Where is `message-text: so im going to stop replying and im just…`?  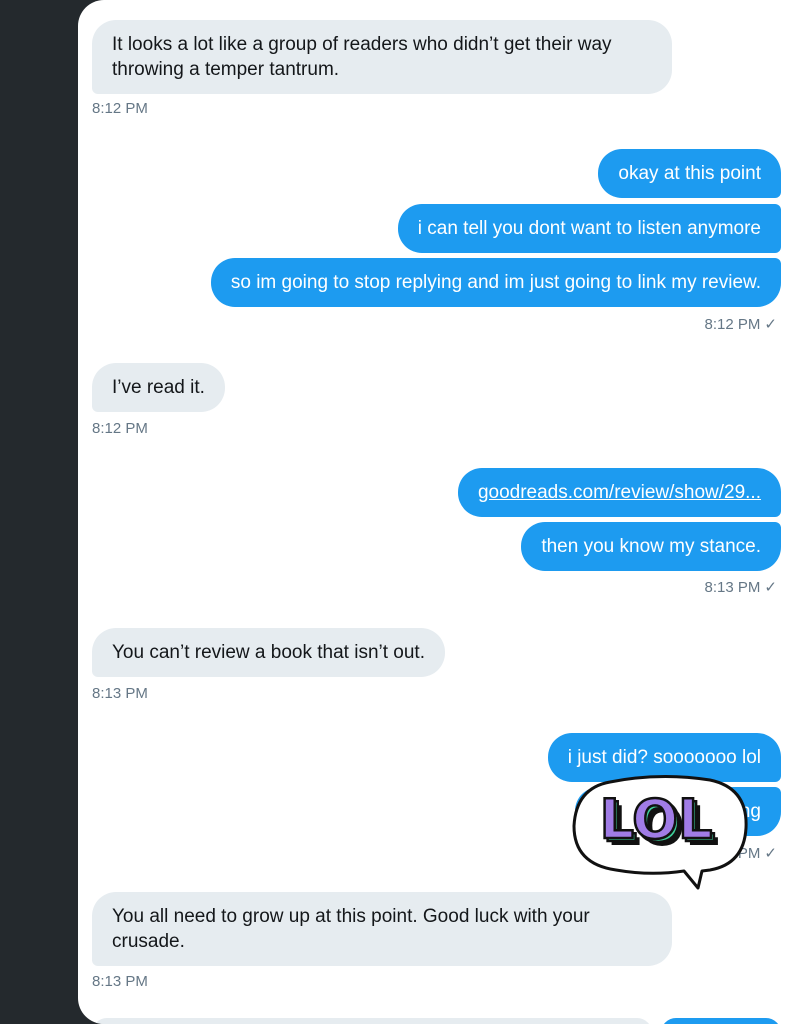 message-text: so im going to stop replying and im just… is located at coordinates (495, 282).